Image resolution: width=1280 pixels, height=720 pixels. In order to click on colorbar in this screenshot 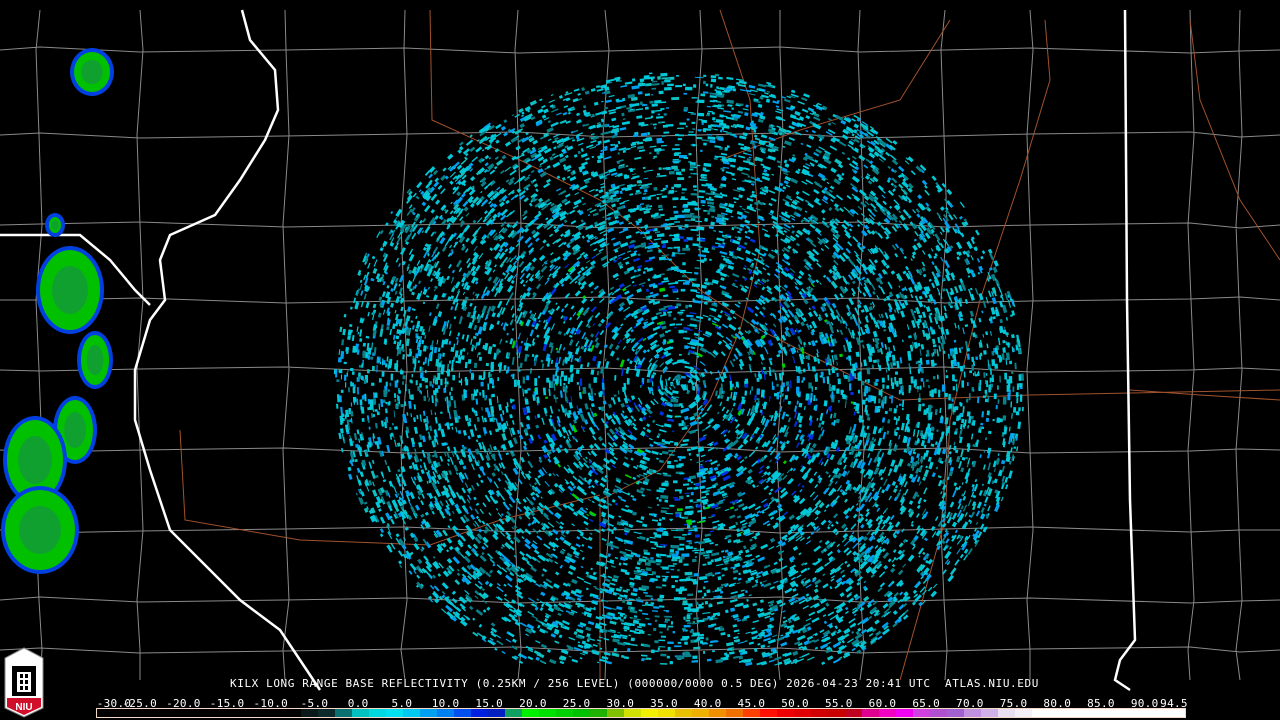, I will do `click(641, 713)`.